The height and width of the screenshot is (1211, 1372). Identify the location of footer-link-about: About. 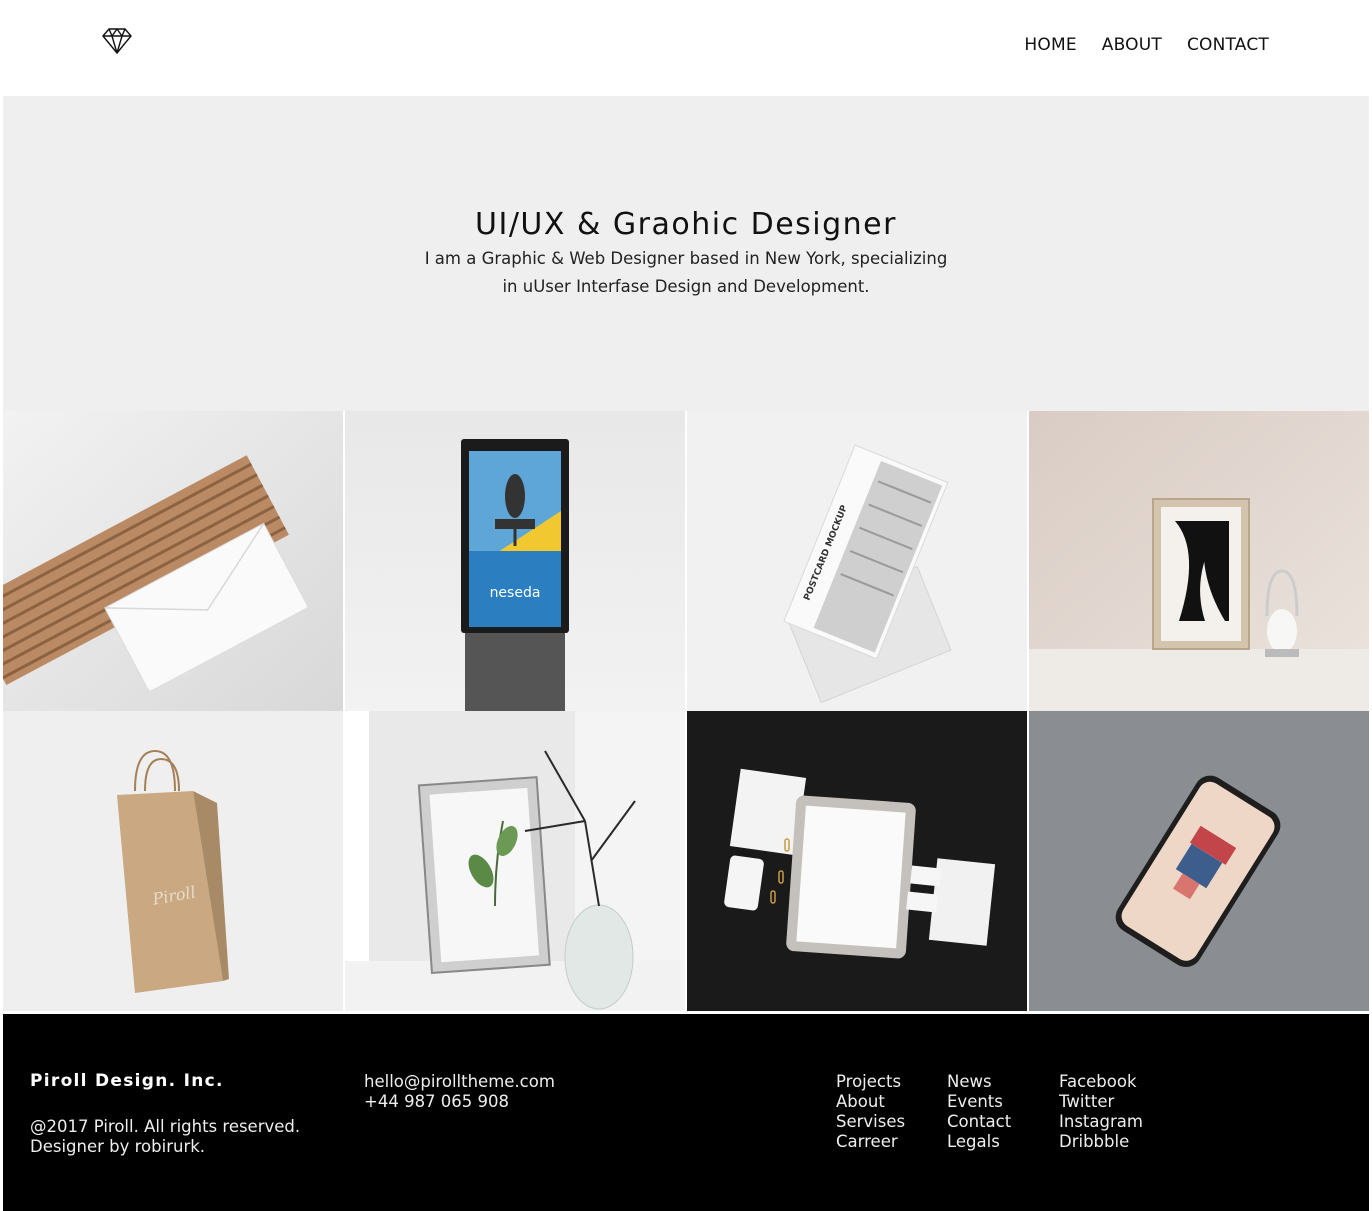
(891, 1102).